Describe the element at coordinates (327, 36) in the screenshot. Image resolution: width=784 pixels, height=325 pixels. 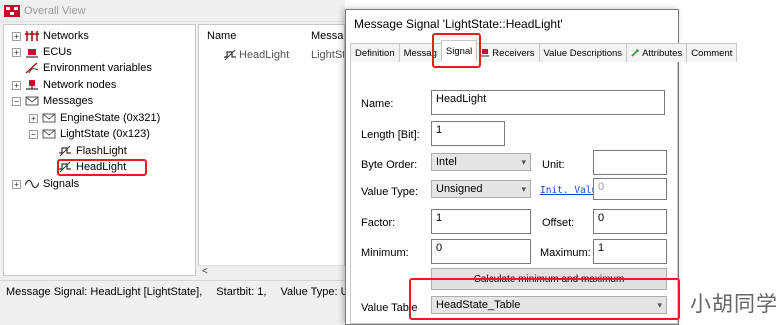
I see `column-header-message: Messag` at that location.